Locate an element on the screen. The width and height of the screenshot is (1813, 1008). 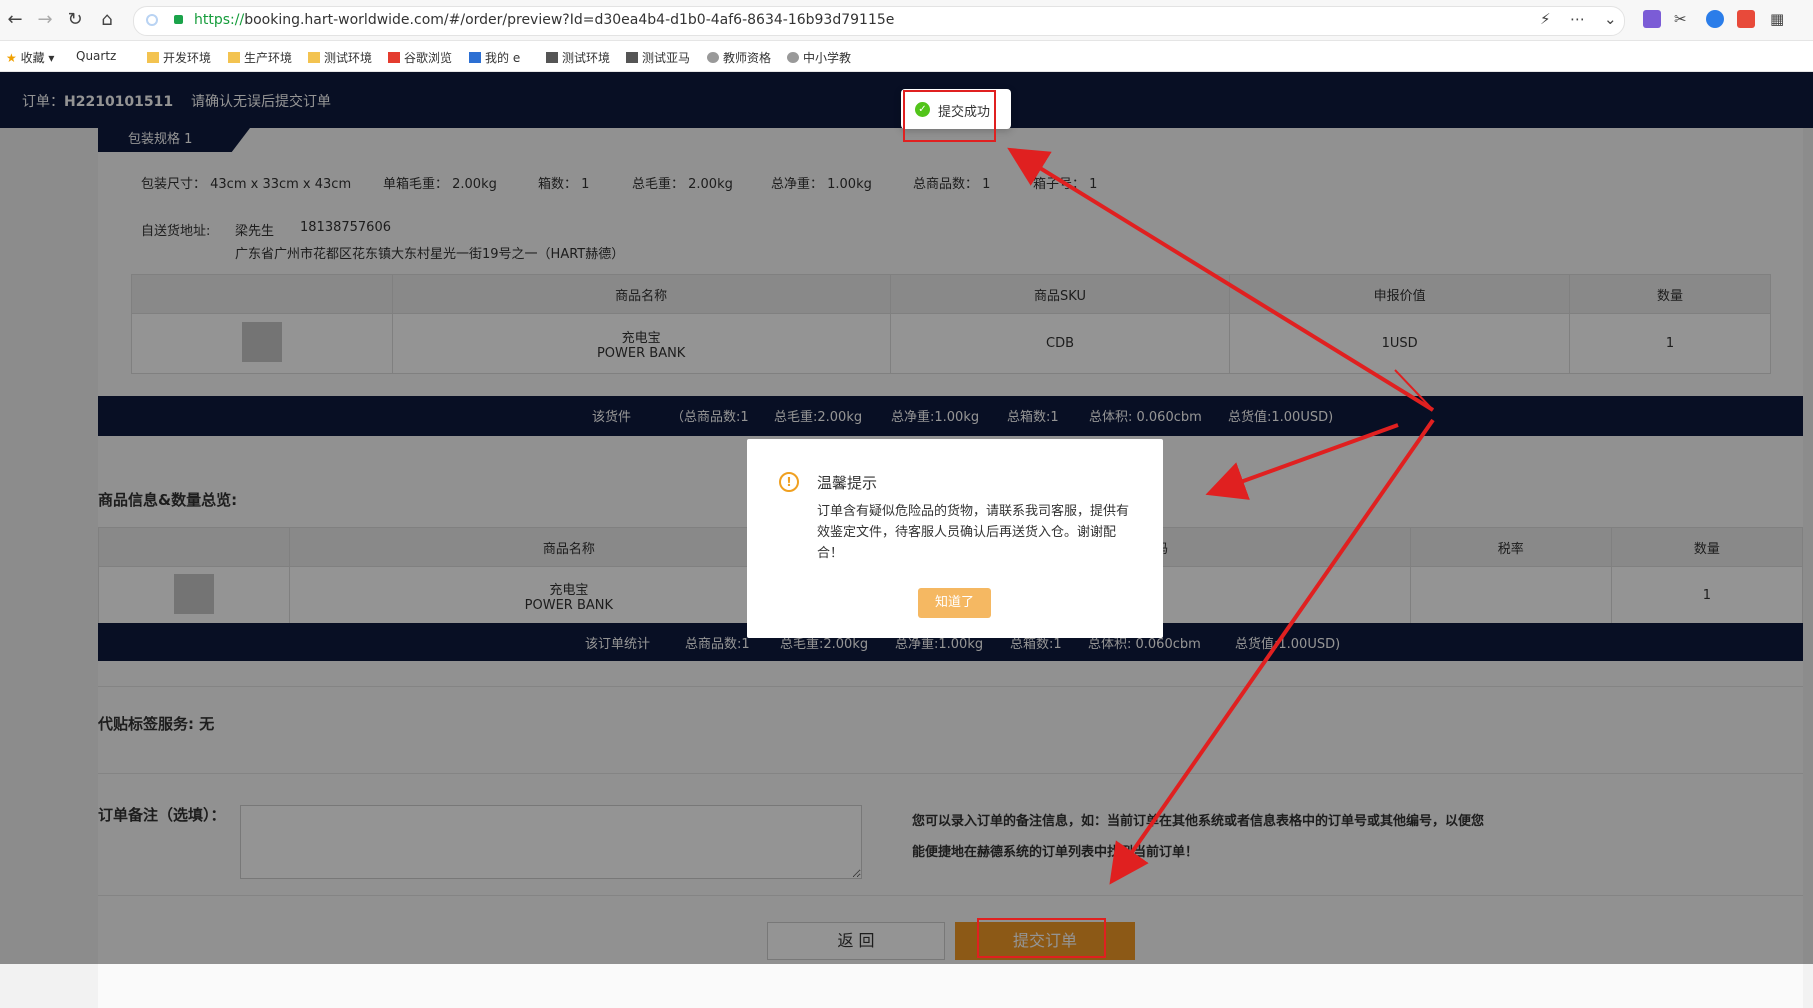
arrow-to-submit is located at coordinates (1272, 651).